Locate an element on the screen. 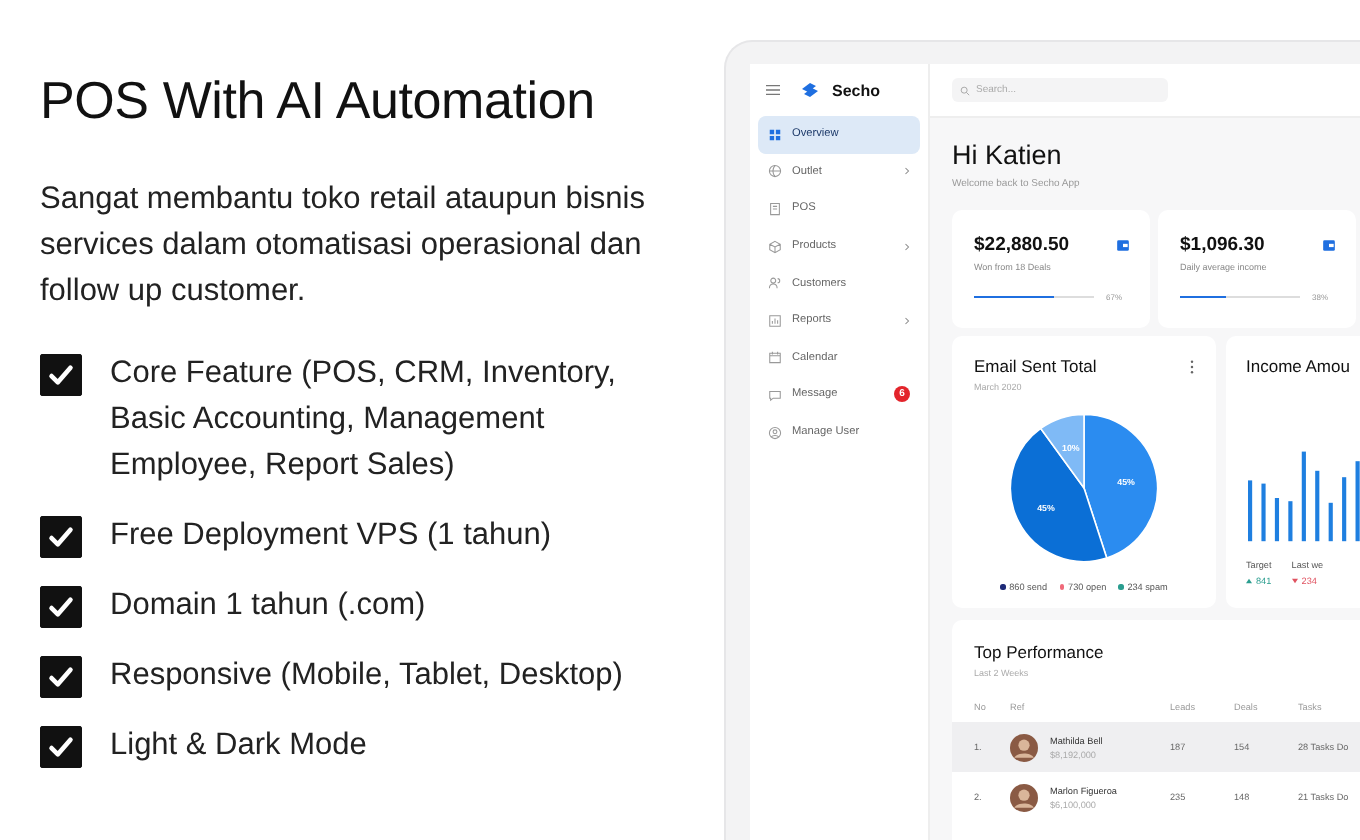 The height and width of the screenshot is (840, 1360). feature-label: Responsive (Mobile, Tablet, Desktop) is located at coordinates (367, 676).